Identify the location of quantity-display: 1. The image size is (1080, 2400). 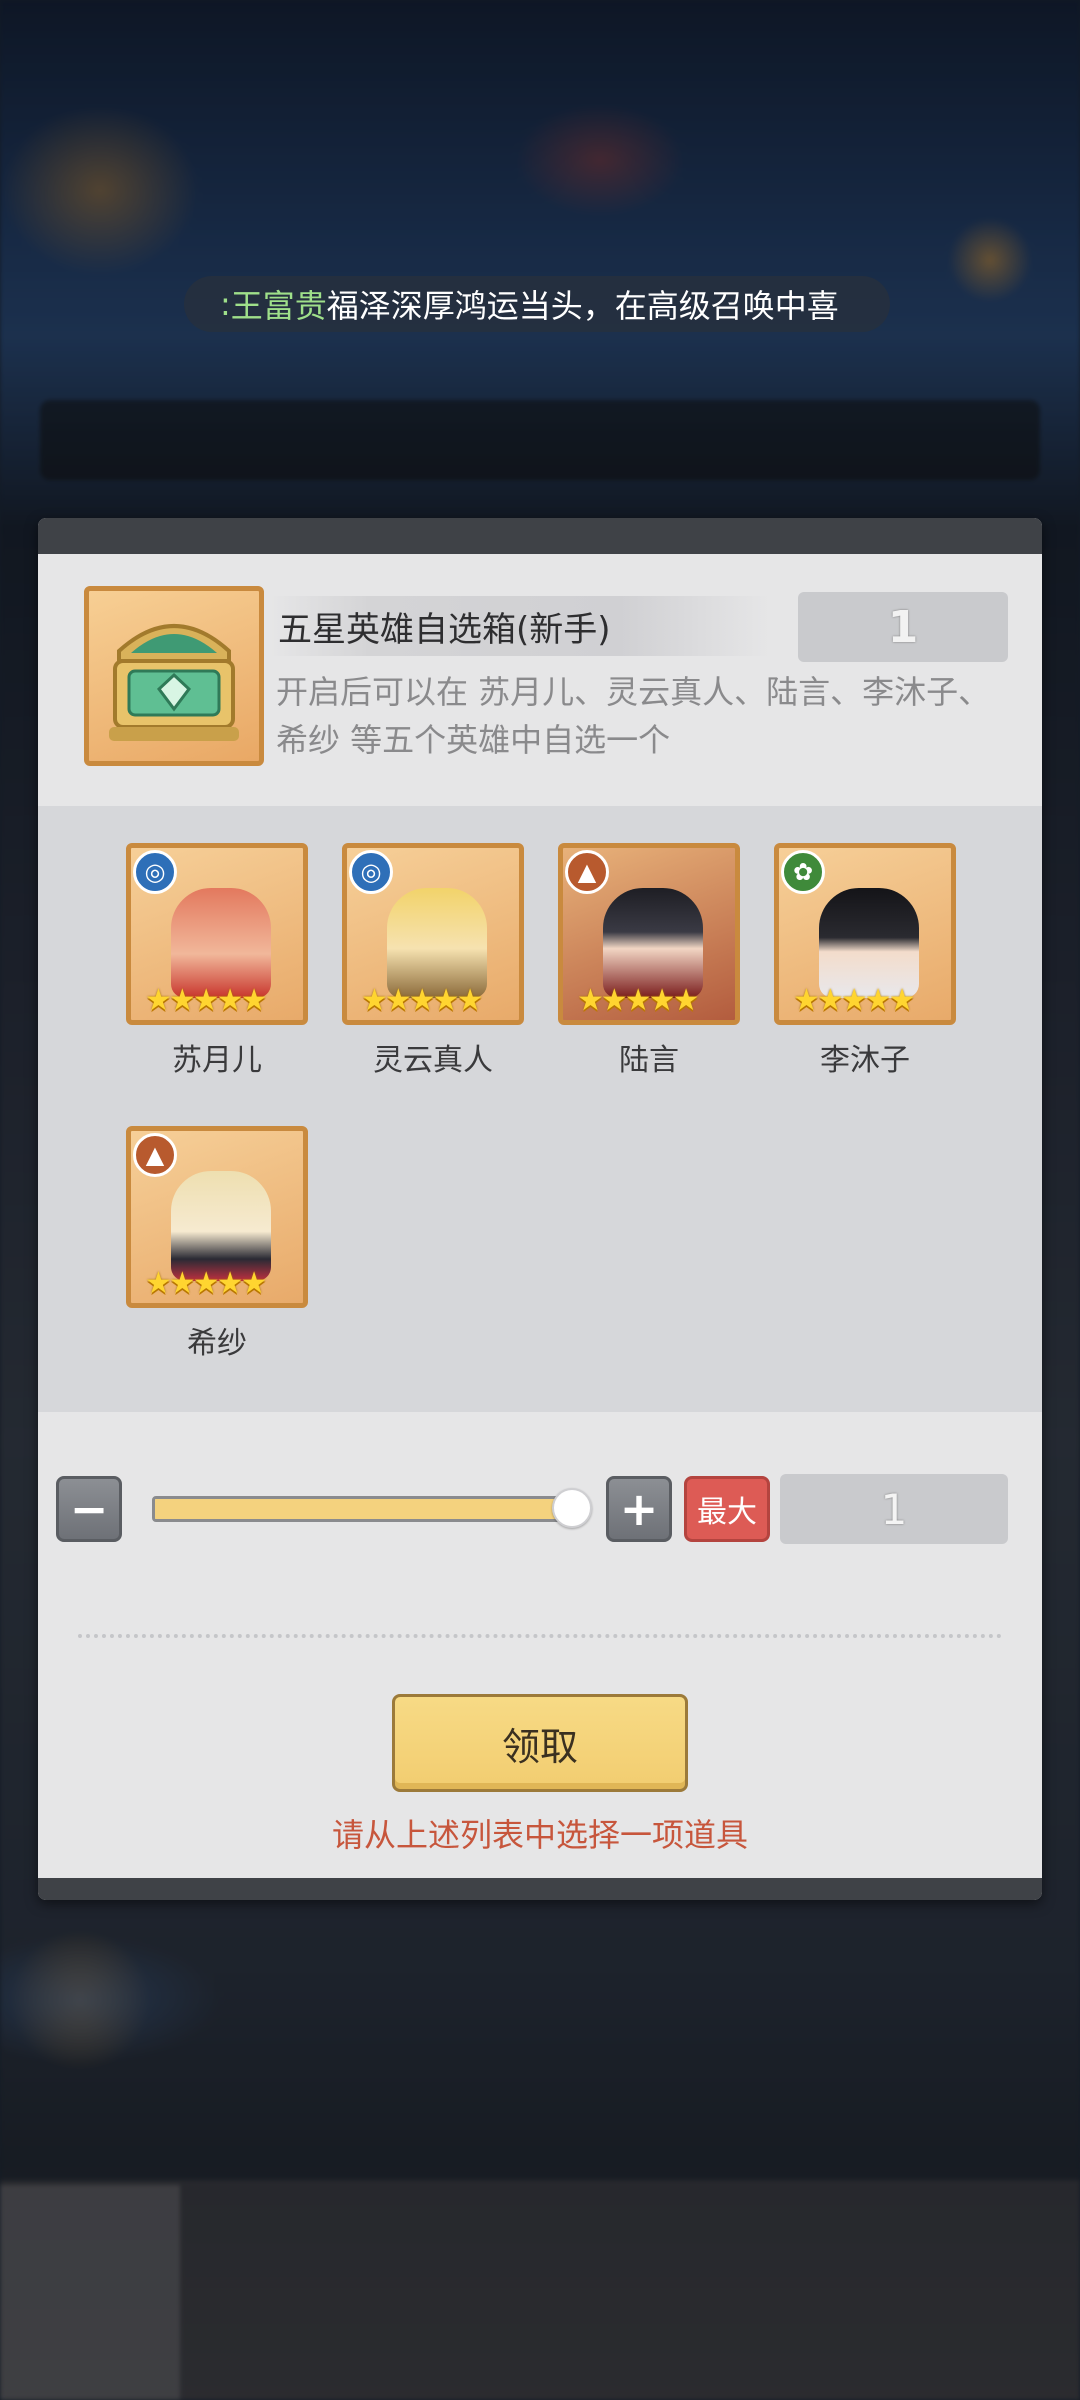
(894, 1509).